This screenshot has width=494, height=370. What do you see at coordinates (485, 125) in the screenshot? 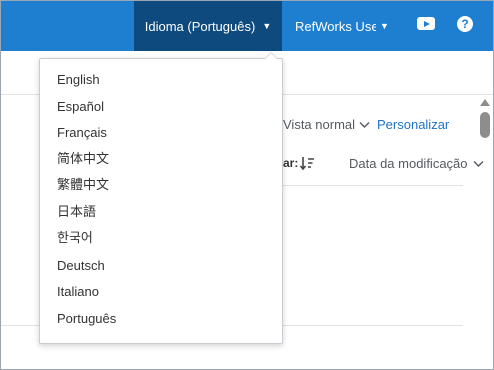
I see `scrollbar-thumb` at bounding box center [485, 125].